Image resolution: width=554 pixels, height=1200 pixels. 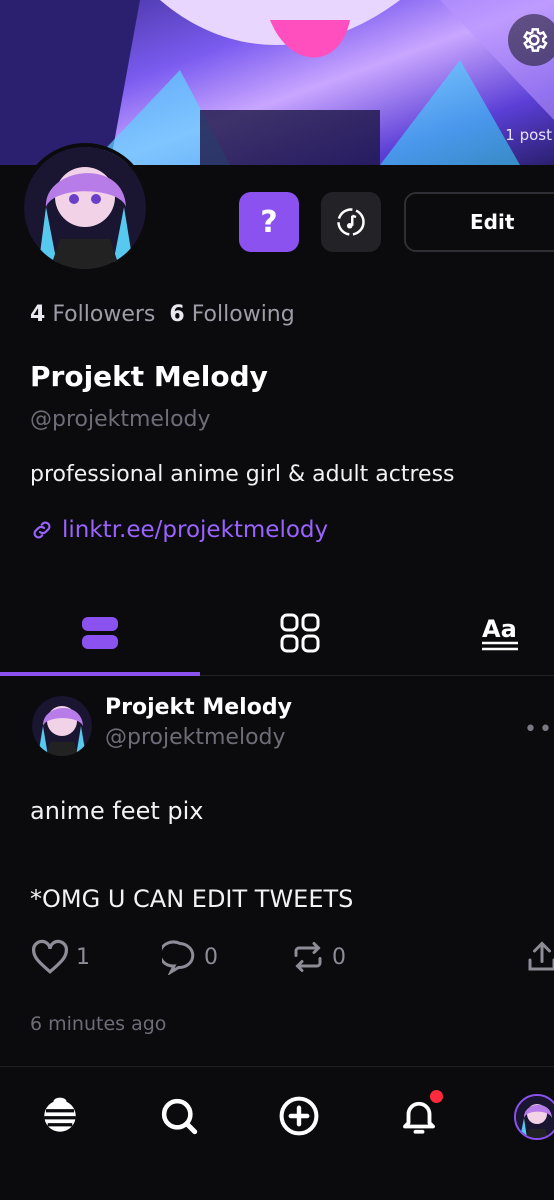 I want to click on like-button: 1, so click(x=60, y=957).